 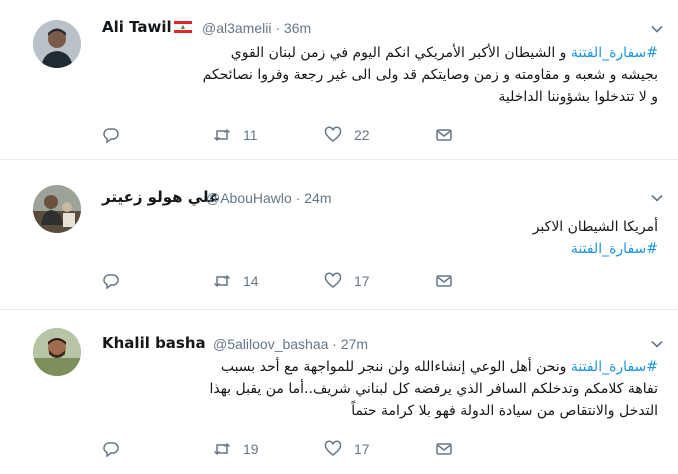 I want to click on tweet-actions: 14 17, so click(x=312, y=283).